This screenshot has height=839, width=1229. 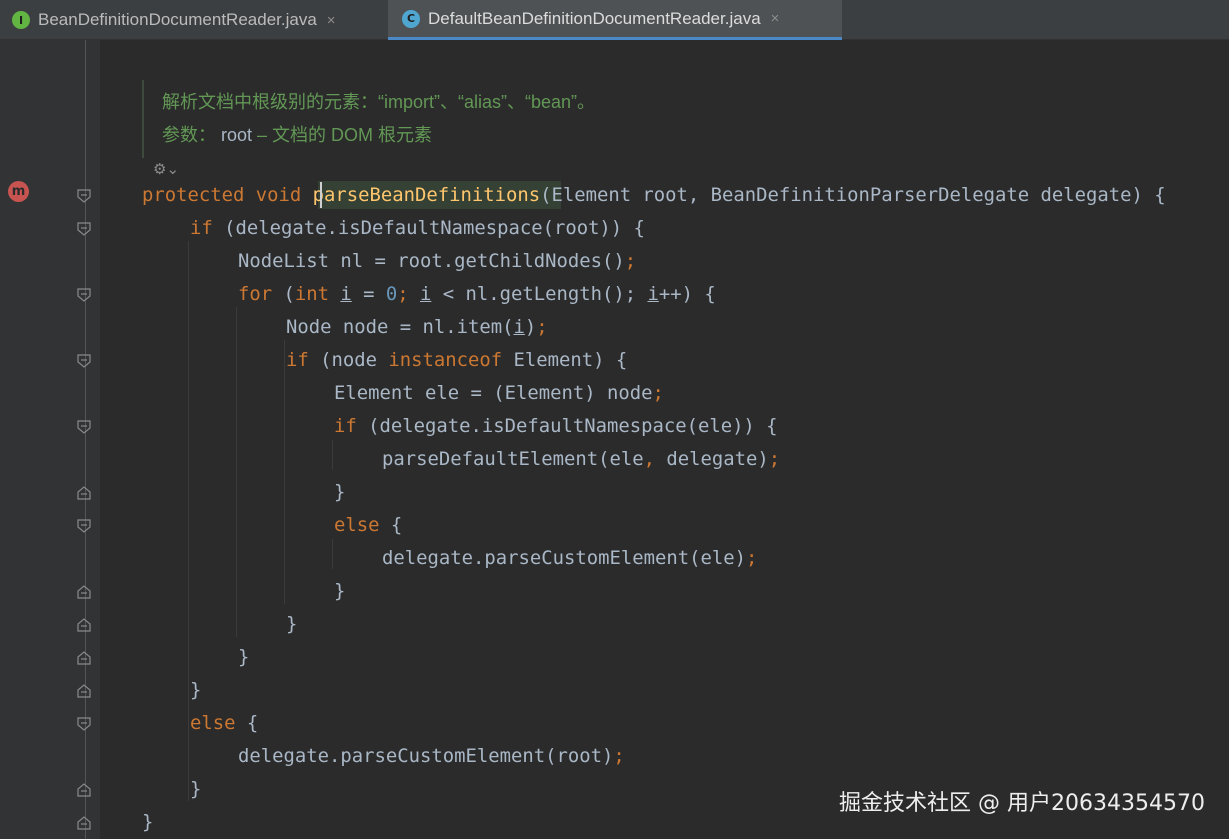 What do you see at coordinates (18, 191) in the screenshot?
I see `override-method-icon: m` at bounding box center [18, 191].